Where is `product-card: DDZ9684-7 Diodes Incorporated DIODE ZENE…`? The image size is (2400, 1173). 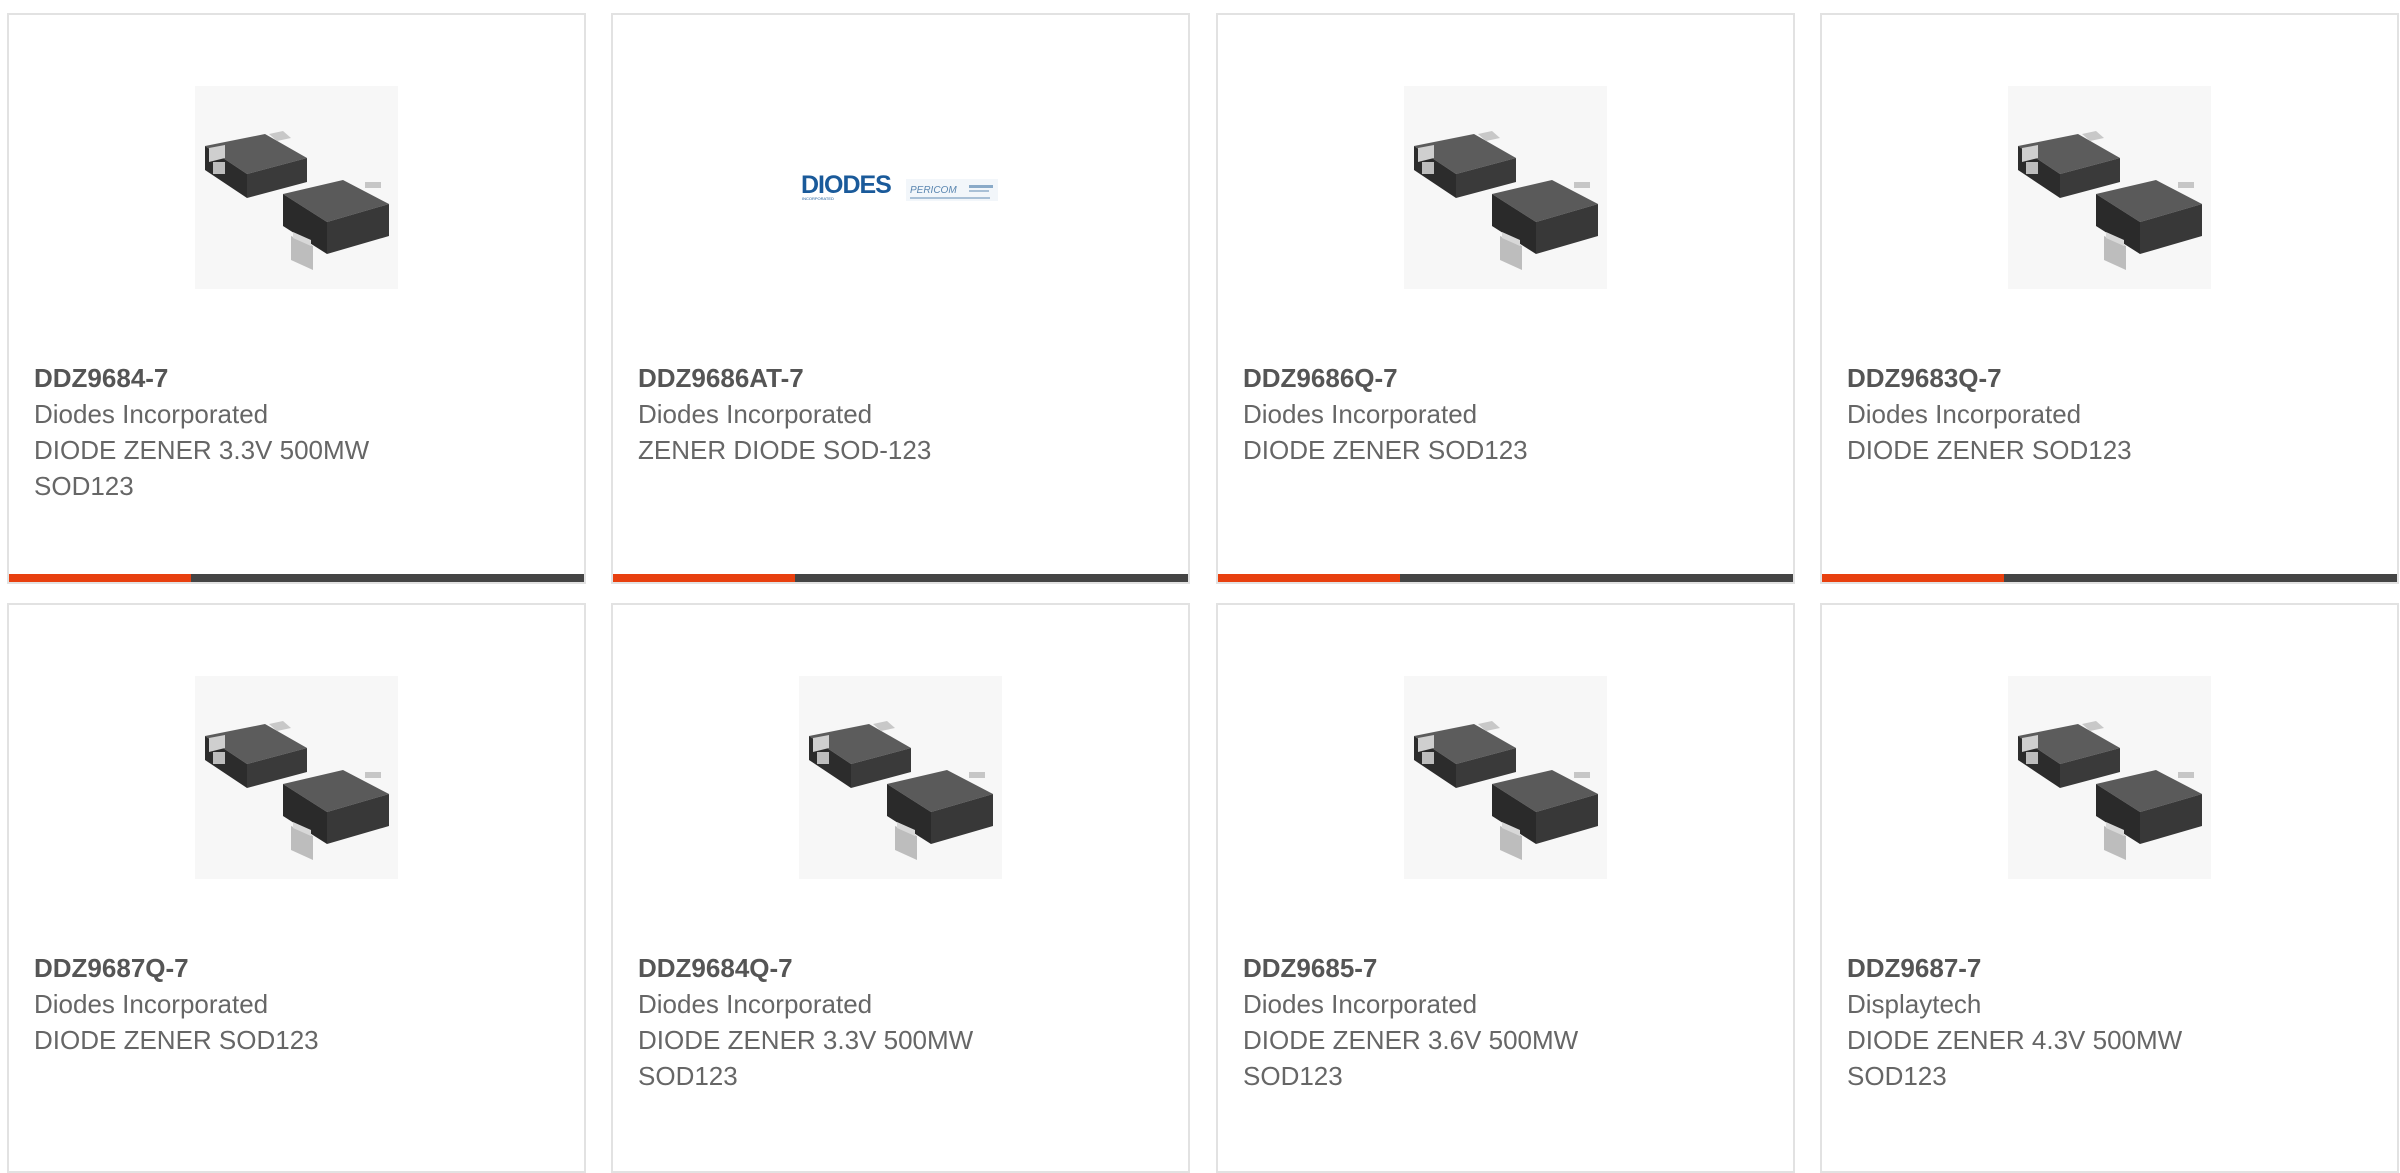 product-card: DDZ9684-7 Diodes Incorporated DIODE ZENE… is located at coordinates (296, 298).